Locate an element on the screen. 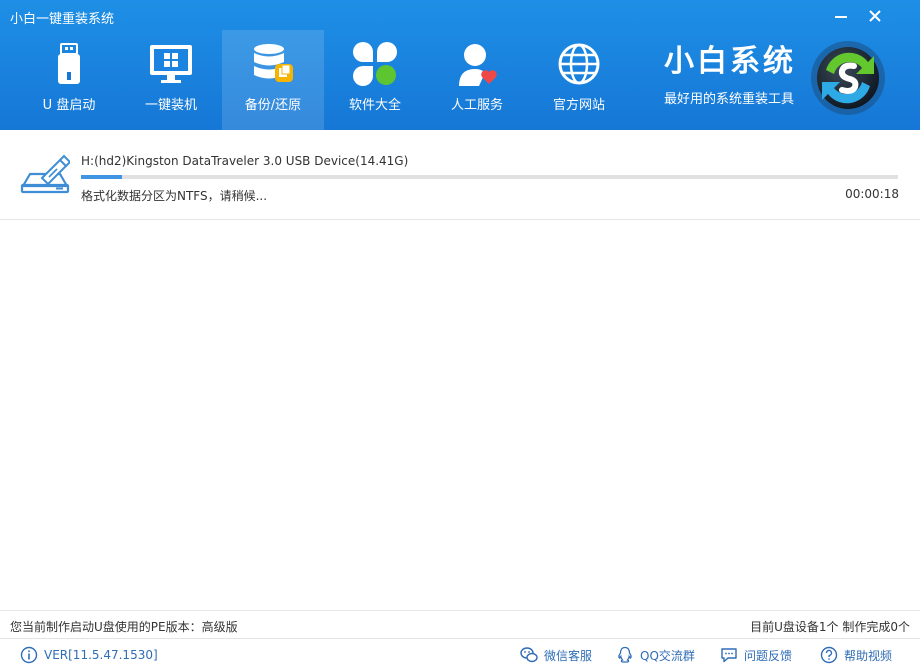 Image resolution: width=920 pixels, height=670 pixels. chat-bubble-icon is located at coordinates (729, 655).